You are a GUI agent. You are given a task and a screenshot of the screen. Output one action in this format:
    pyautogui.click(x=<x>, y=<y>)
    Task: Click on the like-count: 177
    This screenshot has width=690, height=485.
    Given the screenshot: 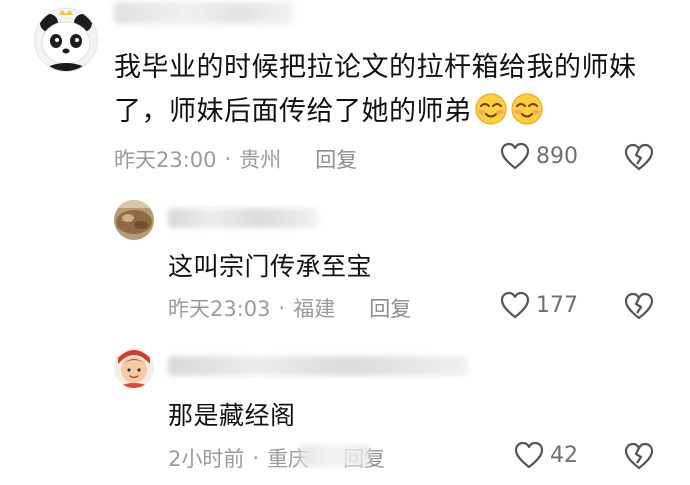 What is the action you would take?
    pyautogui.click(x=557, y=305)
    